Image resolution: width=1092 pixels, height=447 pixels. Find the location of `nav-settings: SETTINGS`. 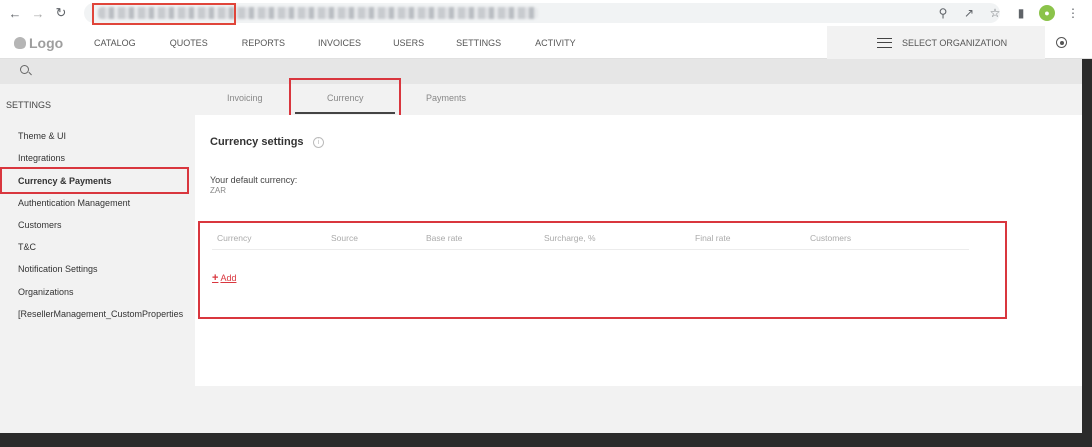

nav-settings: SETTINGS is located at coordinates (478, 43).